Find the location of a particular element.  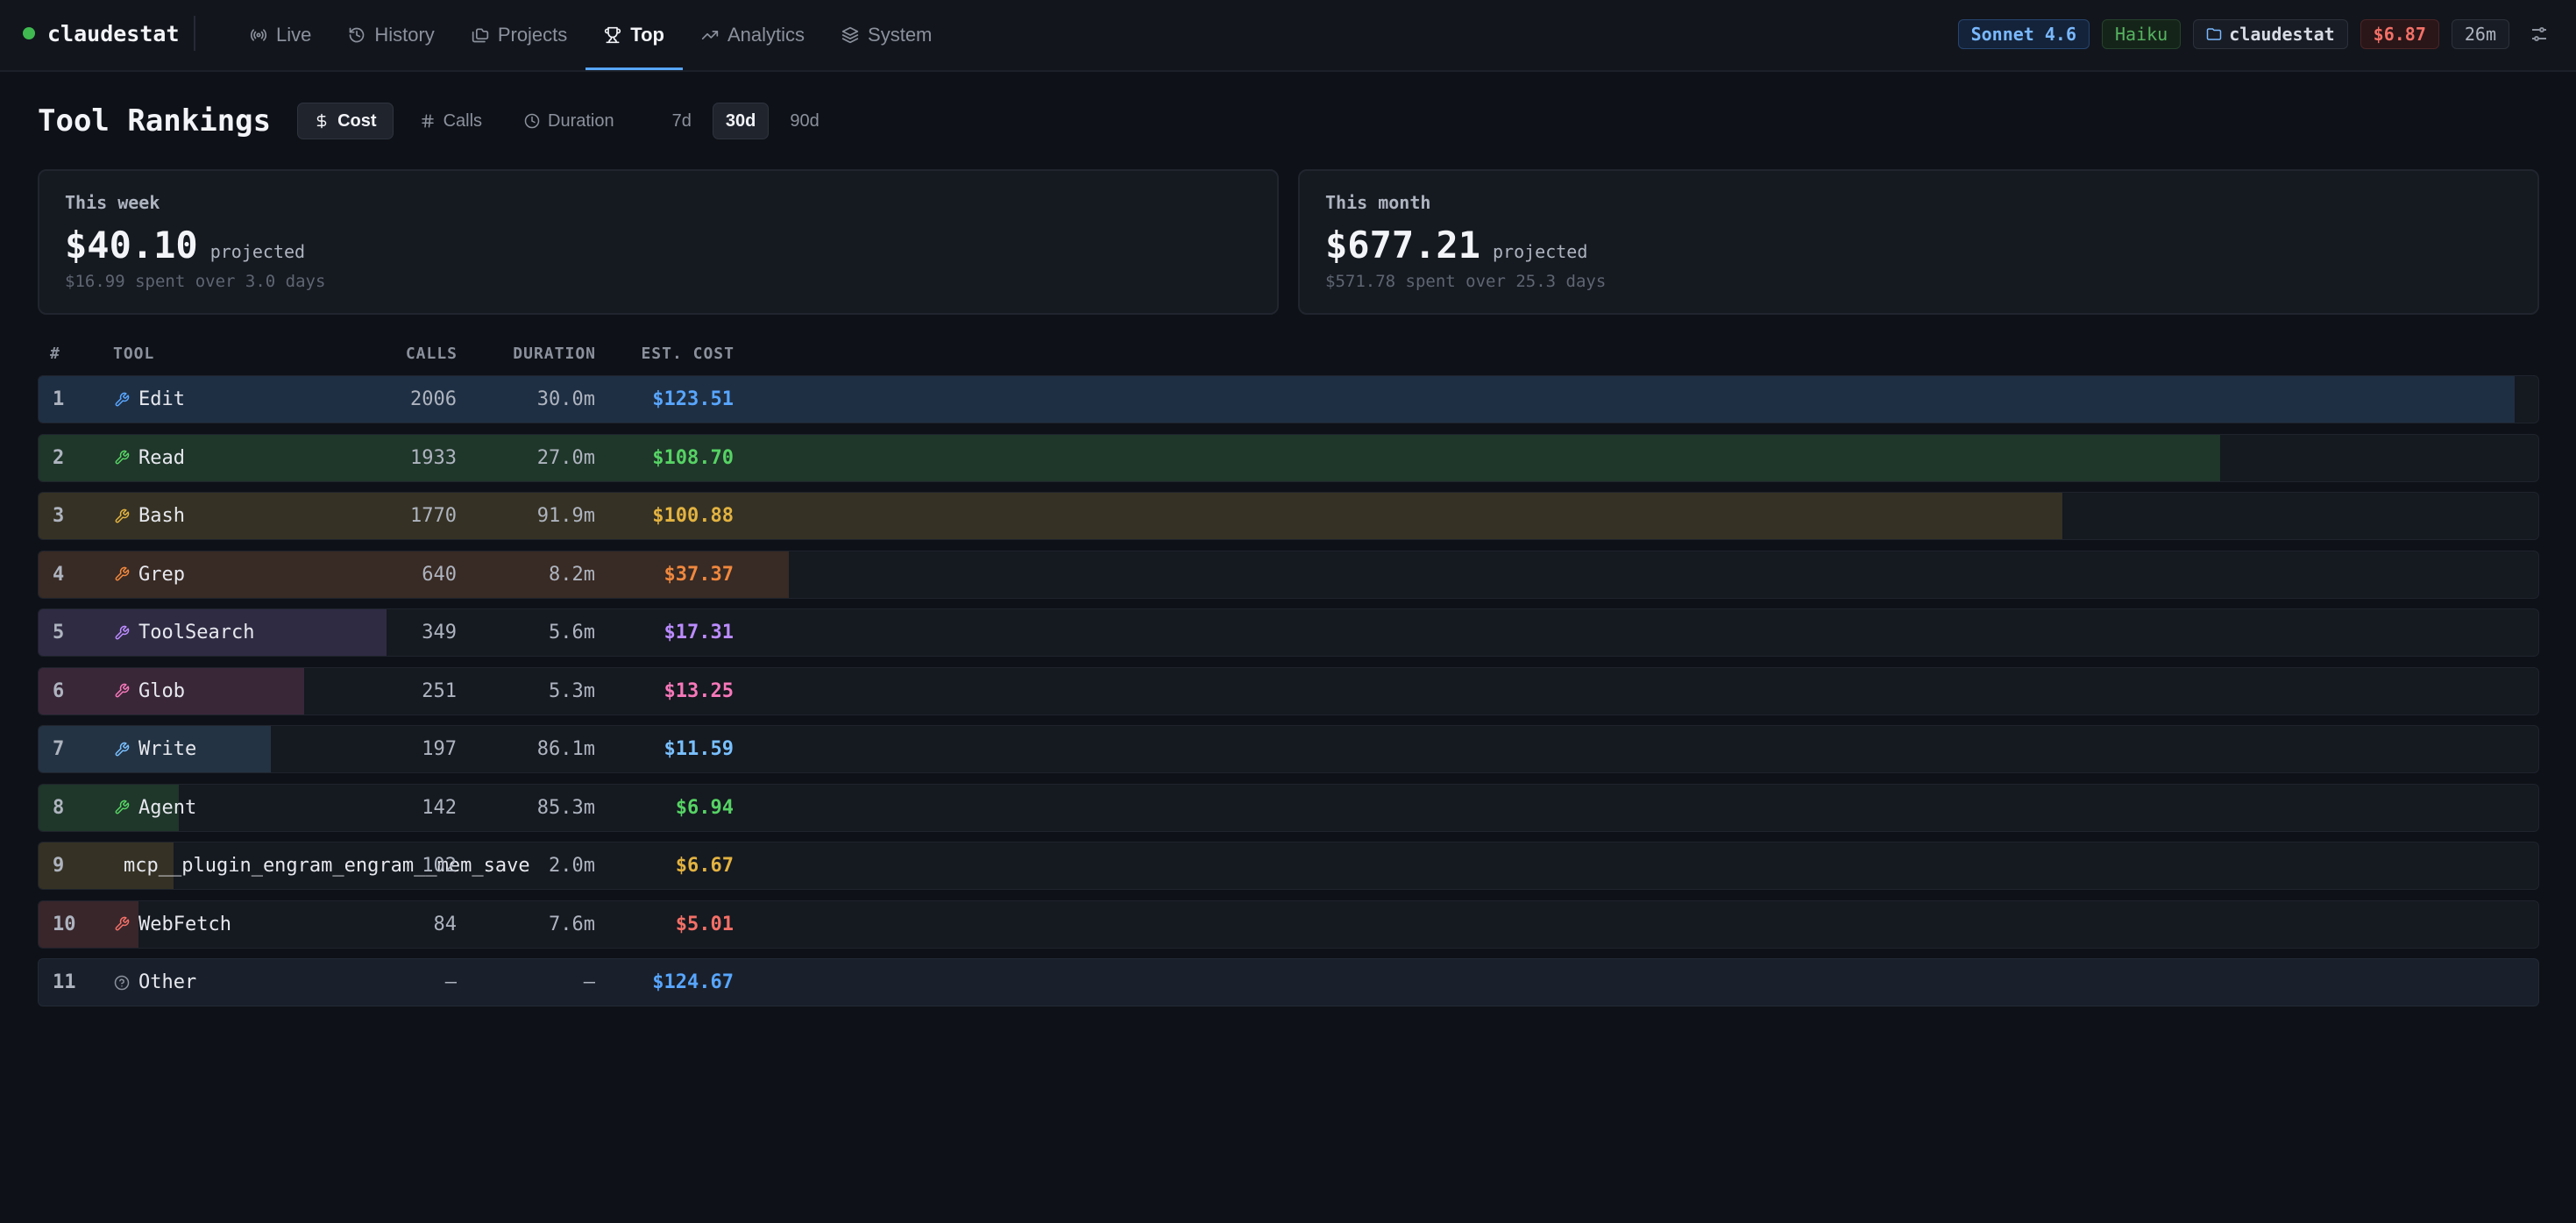

metric-cost-button: Cost is located at coordinates (345, 121).